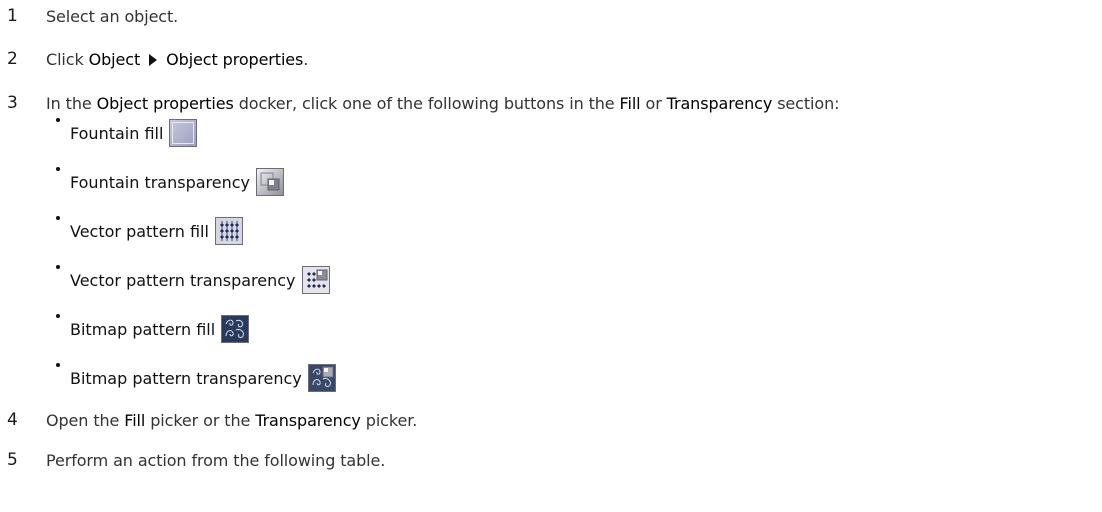 This screenshot has height=512, width=1102. I want to click on step-text-part: In the, so click(71, 103).